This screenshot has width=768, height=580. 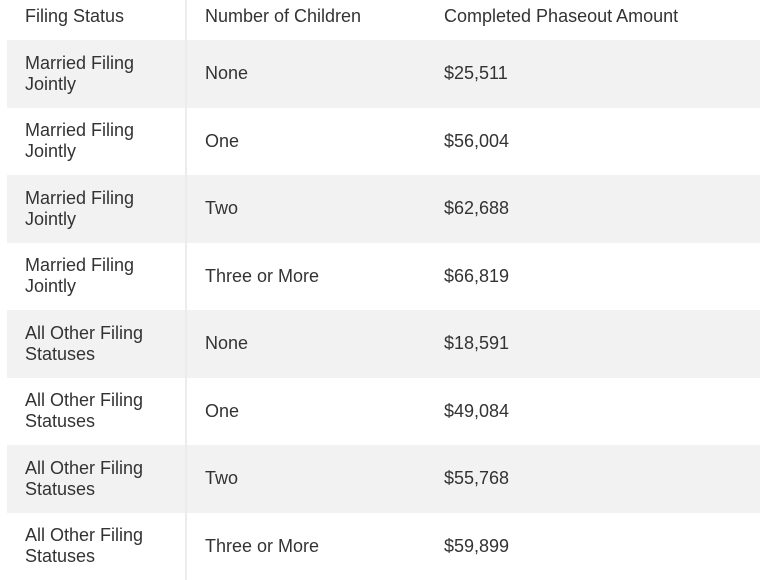 What do you see at coordinates (602, 479) in the screenshot?
I see `cell-amount: $55,768` at bounding box center [602, 479].